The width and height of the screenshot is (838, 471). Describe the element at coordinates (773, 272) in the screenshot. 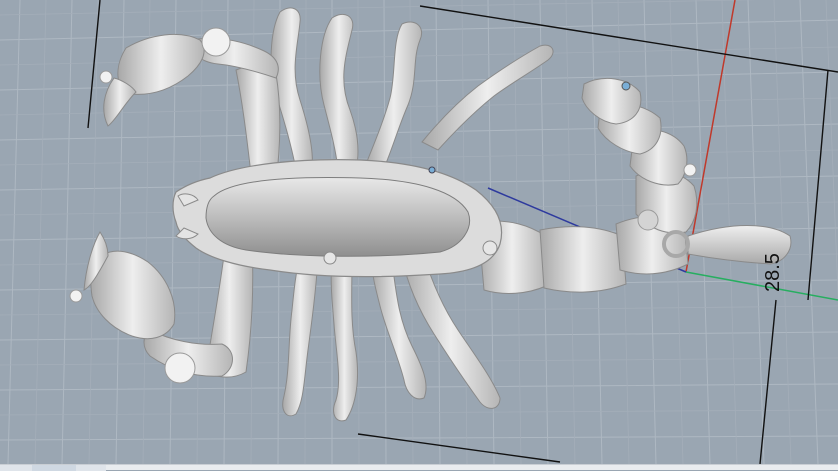

I see `dimension-label: 28.5` at that location.